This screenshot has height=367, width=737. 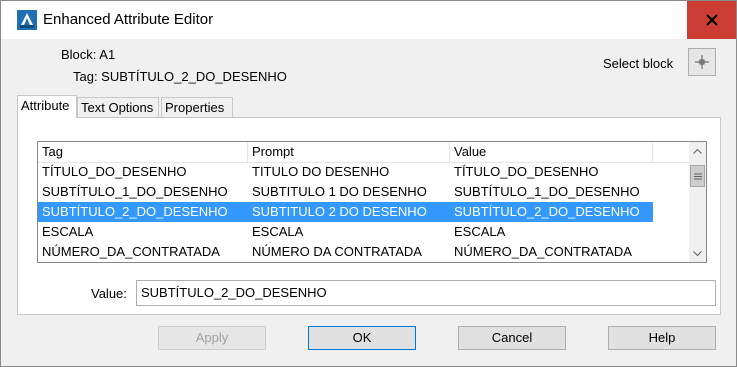 I want to click on column-header-value: Value, so click(x=551, y=152).